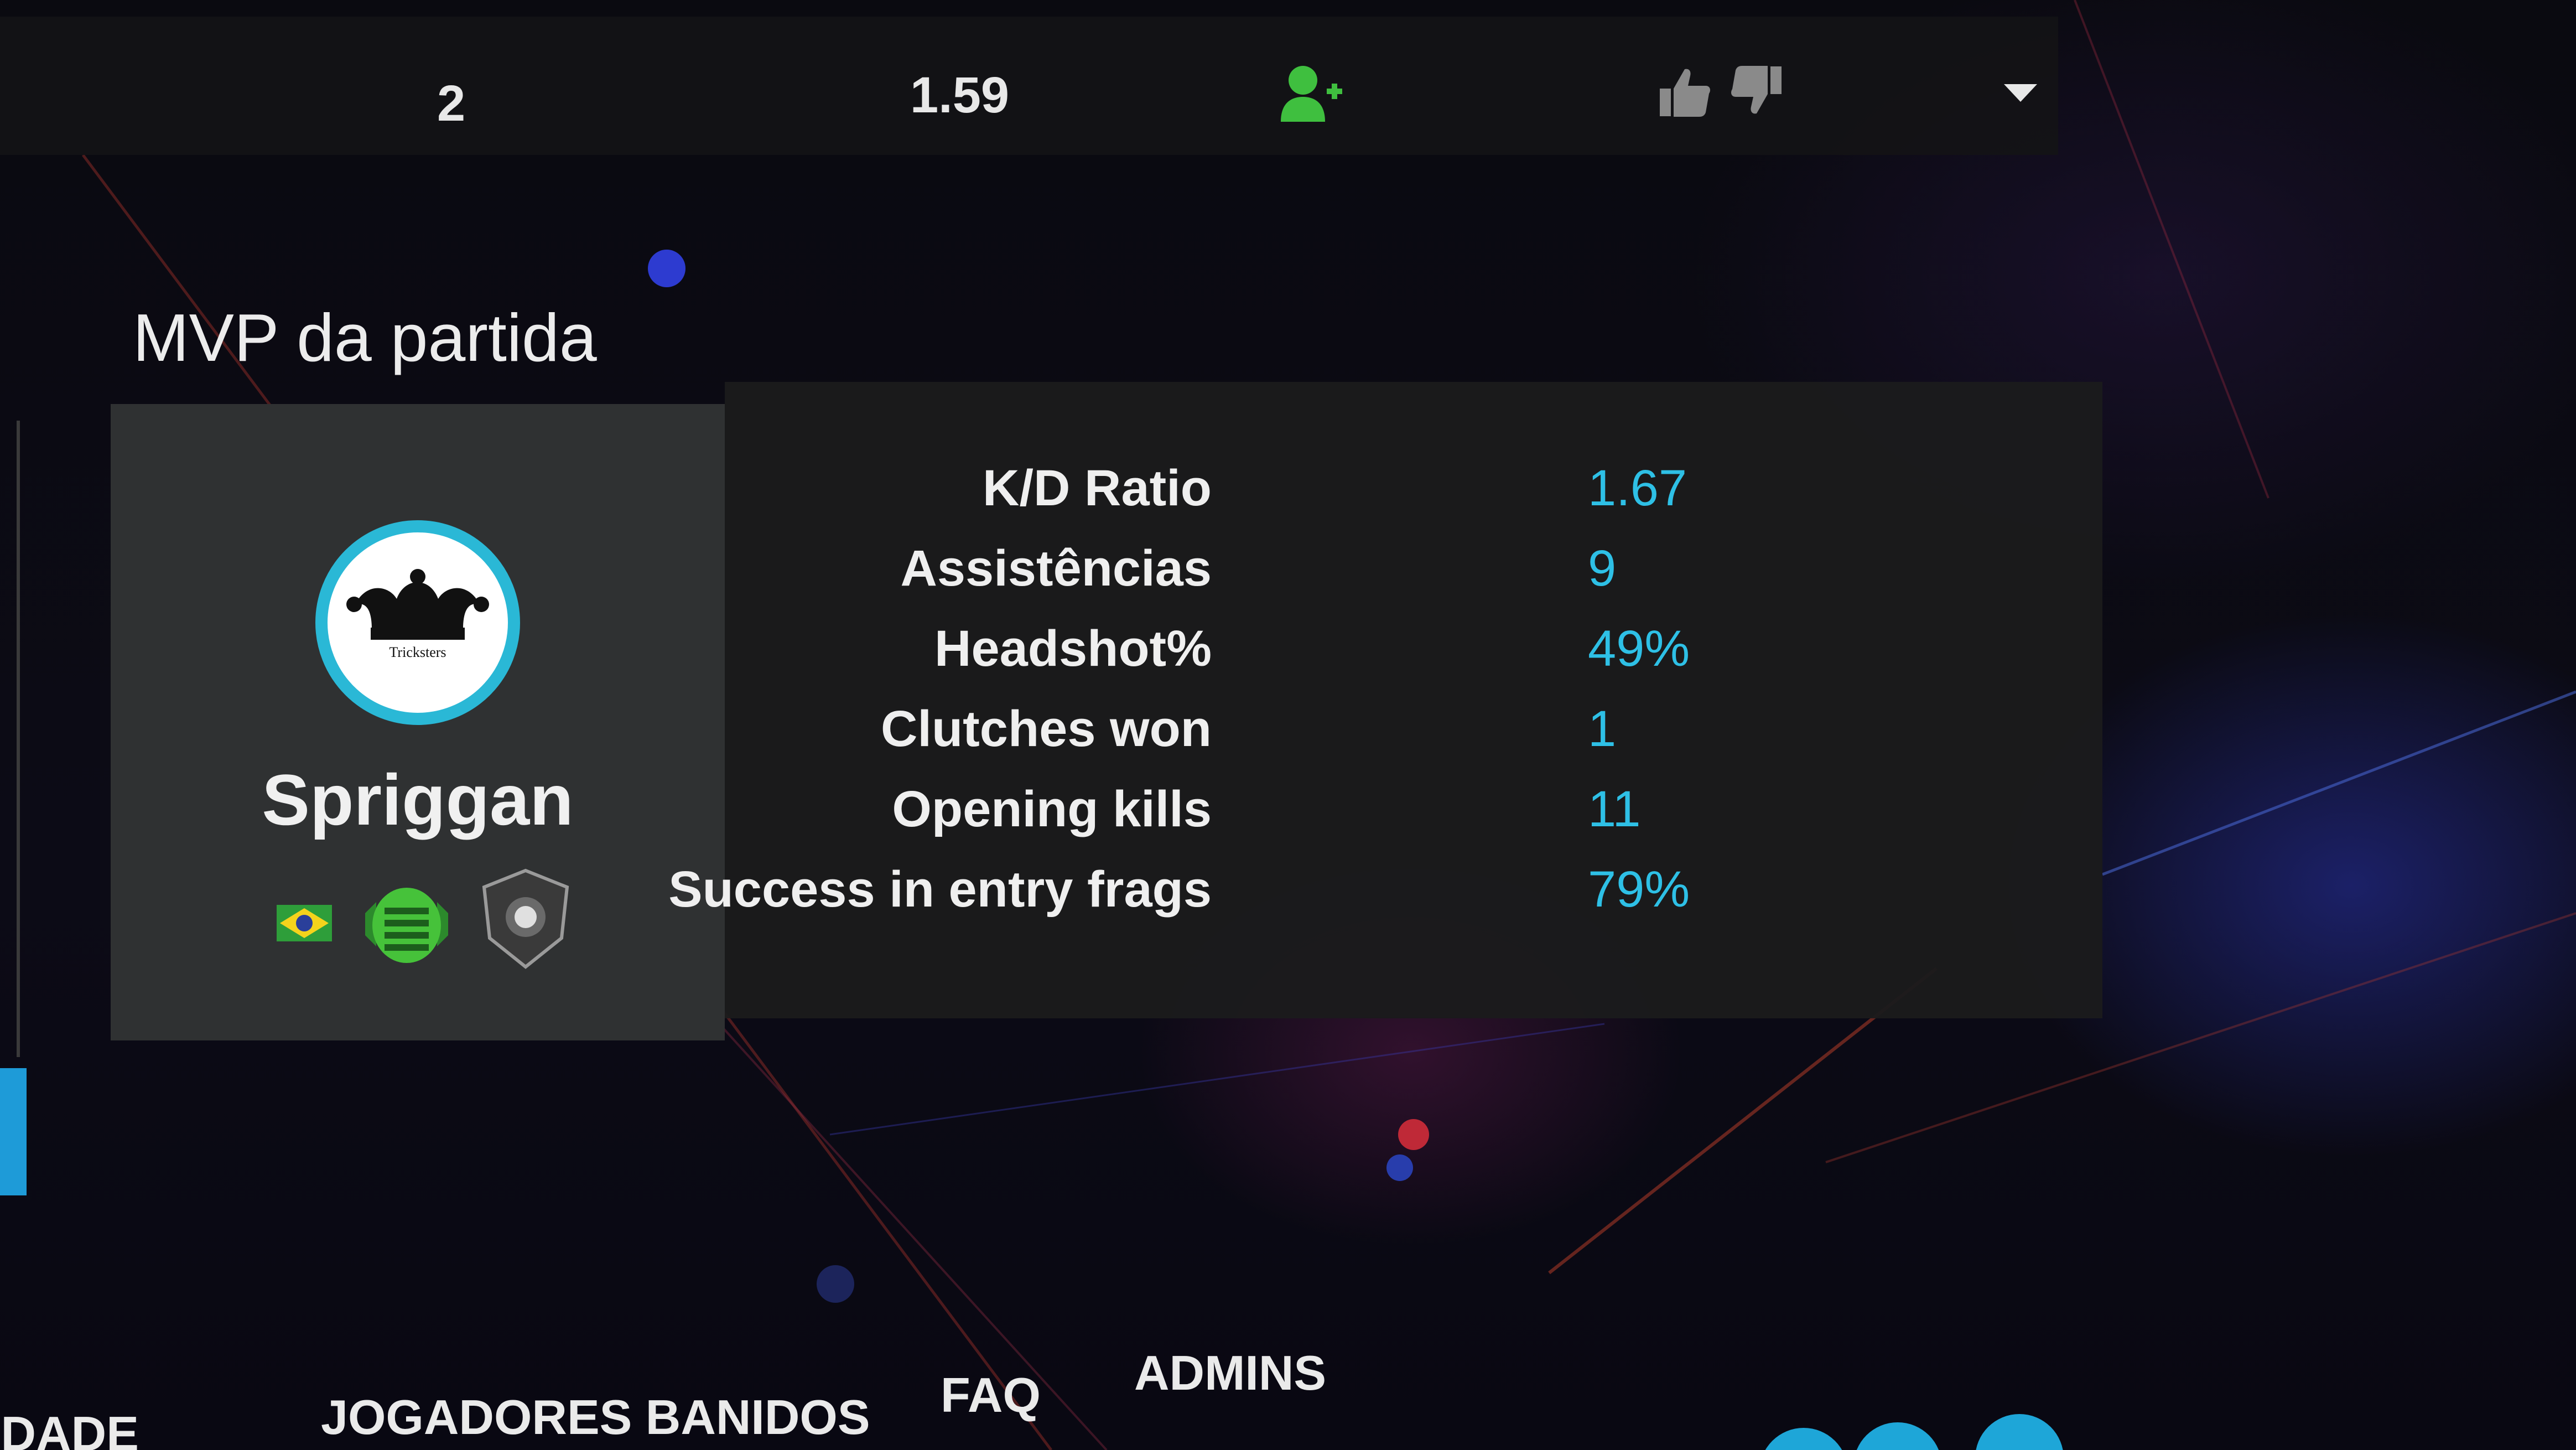 The image size is (2576, 1450). What do you see at coordinates (2021, 93) in the screenshot?
I see `chevron-down-icon` at bounding box center [2021, 93].